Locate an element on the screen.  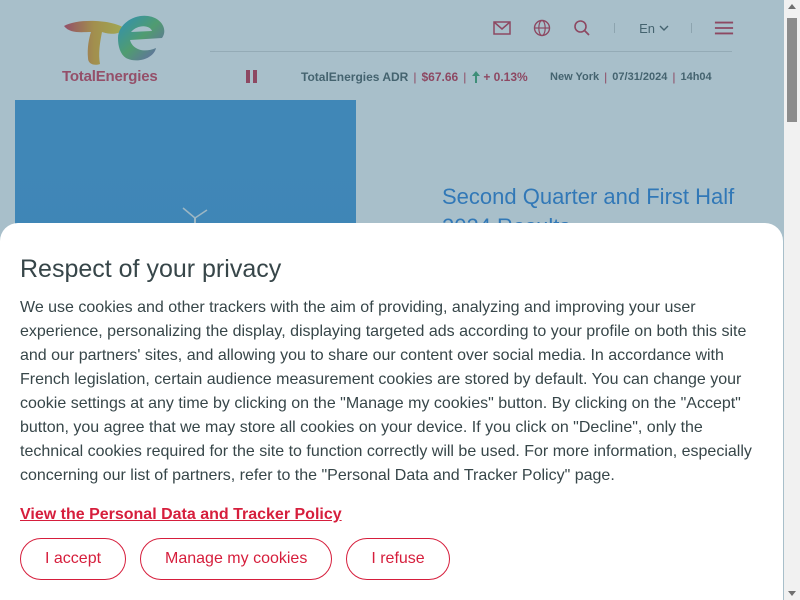
scroll-up-icon is located at coordinates (792, 6).